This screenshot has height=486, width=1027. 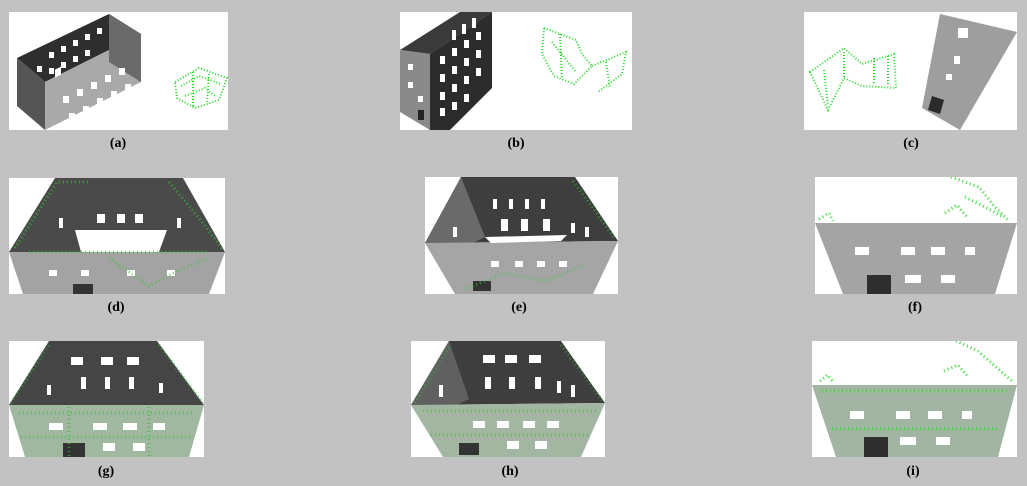 I want to click on building-render-e, so click(x=521, y=235).